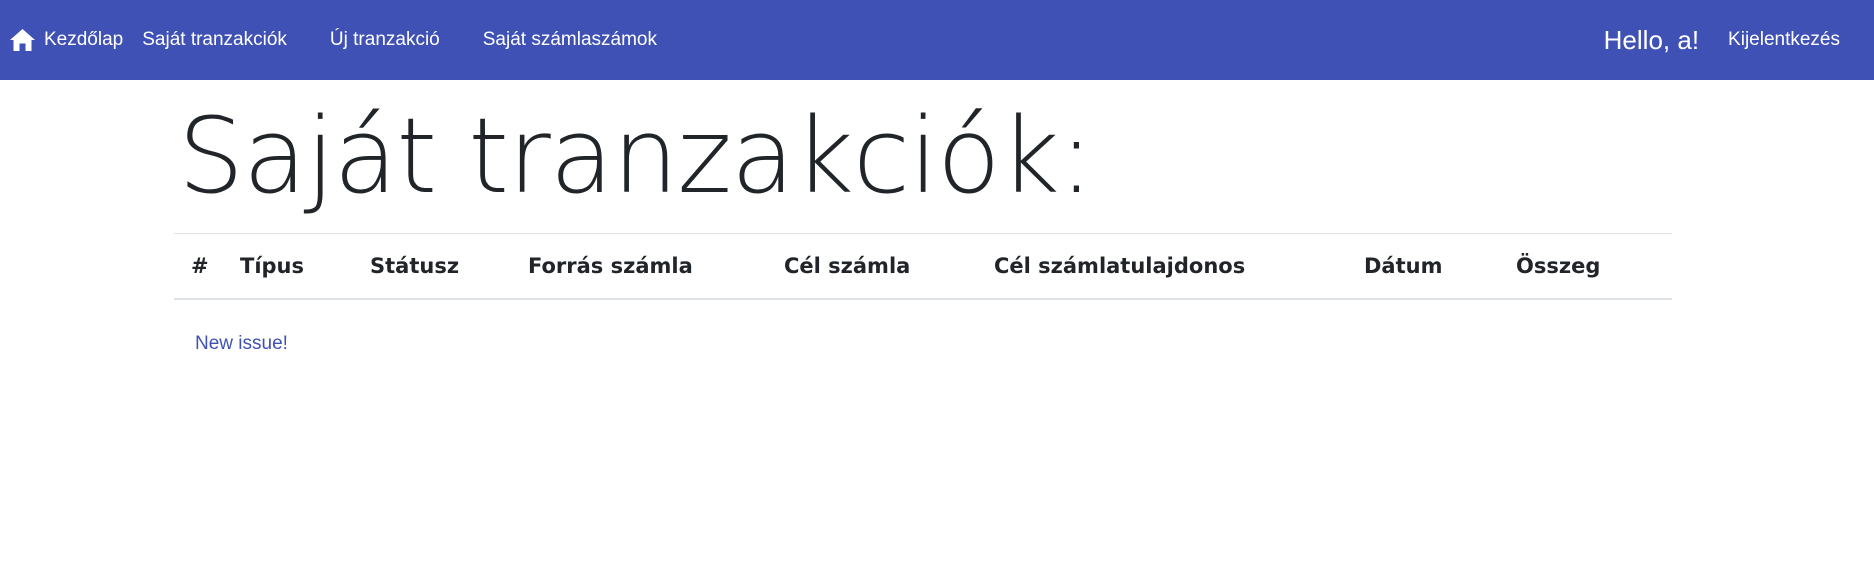  What do you see at coordinates (385, 40) in the screenshot?
I see `nav-link-new-transaction: Új tranzakció` at bounding box center [385, 40].